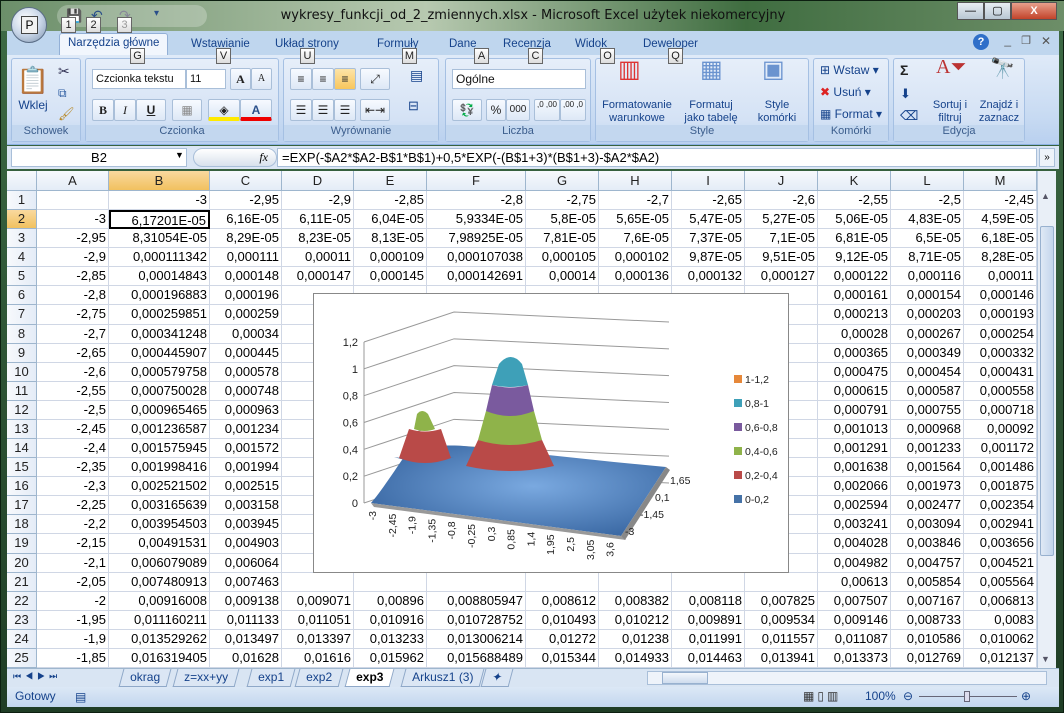  What do you see at coordinates (318, 201) in the screenshot?
I see `cell-D1: -2,9` at bounding box center [318, 201].